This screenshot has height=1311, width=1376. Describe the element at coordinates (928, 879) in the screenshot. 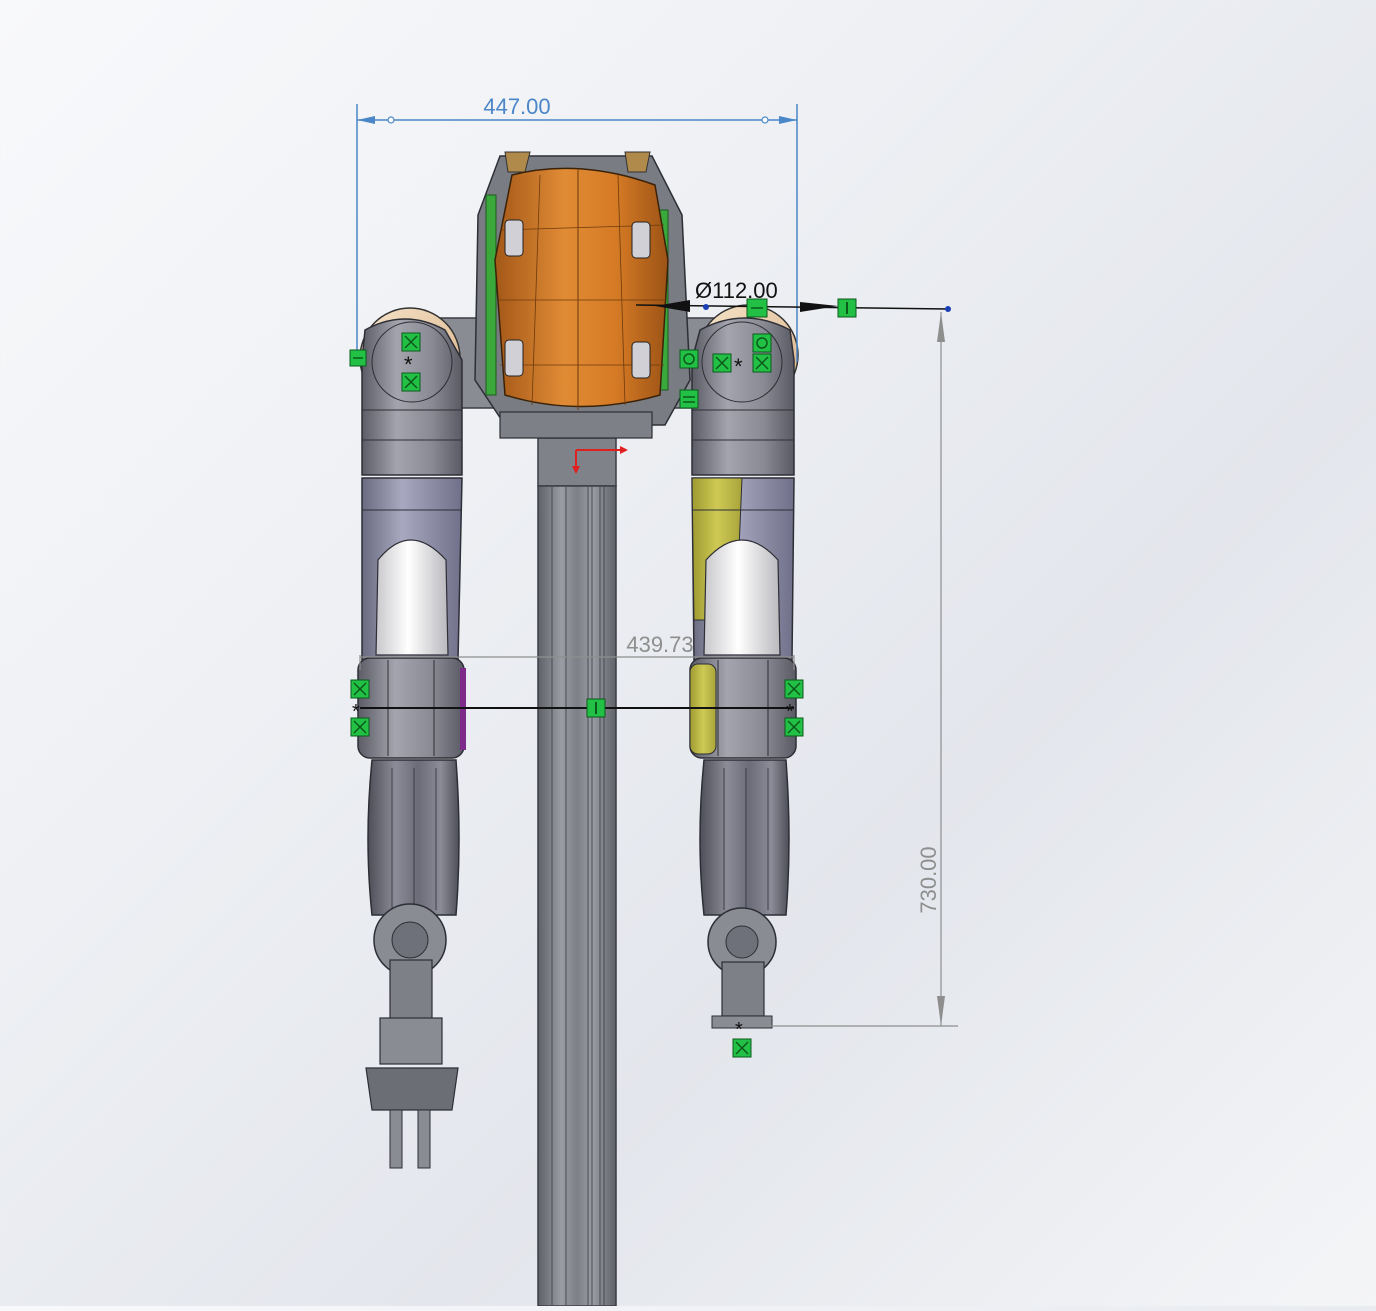

I see `dimension-height-label: 730.00` at that location.